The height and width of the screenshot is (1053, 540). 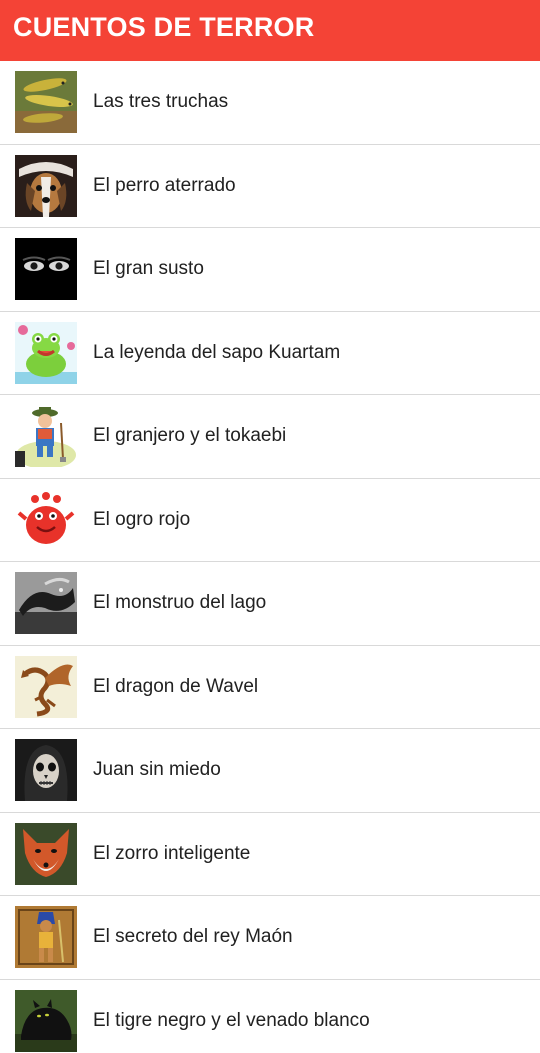 What do you see at coordinates (270, 520) in the screenshot?
I see `list-item: El ogro rojo` at bounding box center [270, 520].